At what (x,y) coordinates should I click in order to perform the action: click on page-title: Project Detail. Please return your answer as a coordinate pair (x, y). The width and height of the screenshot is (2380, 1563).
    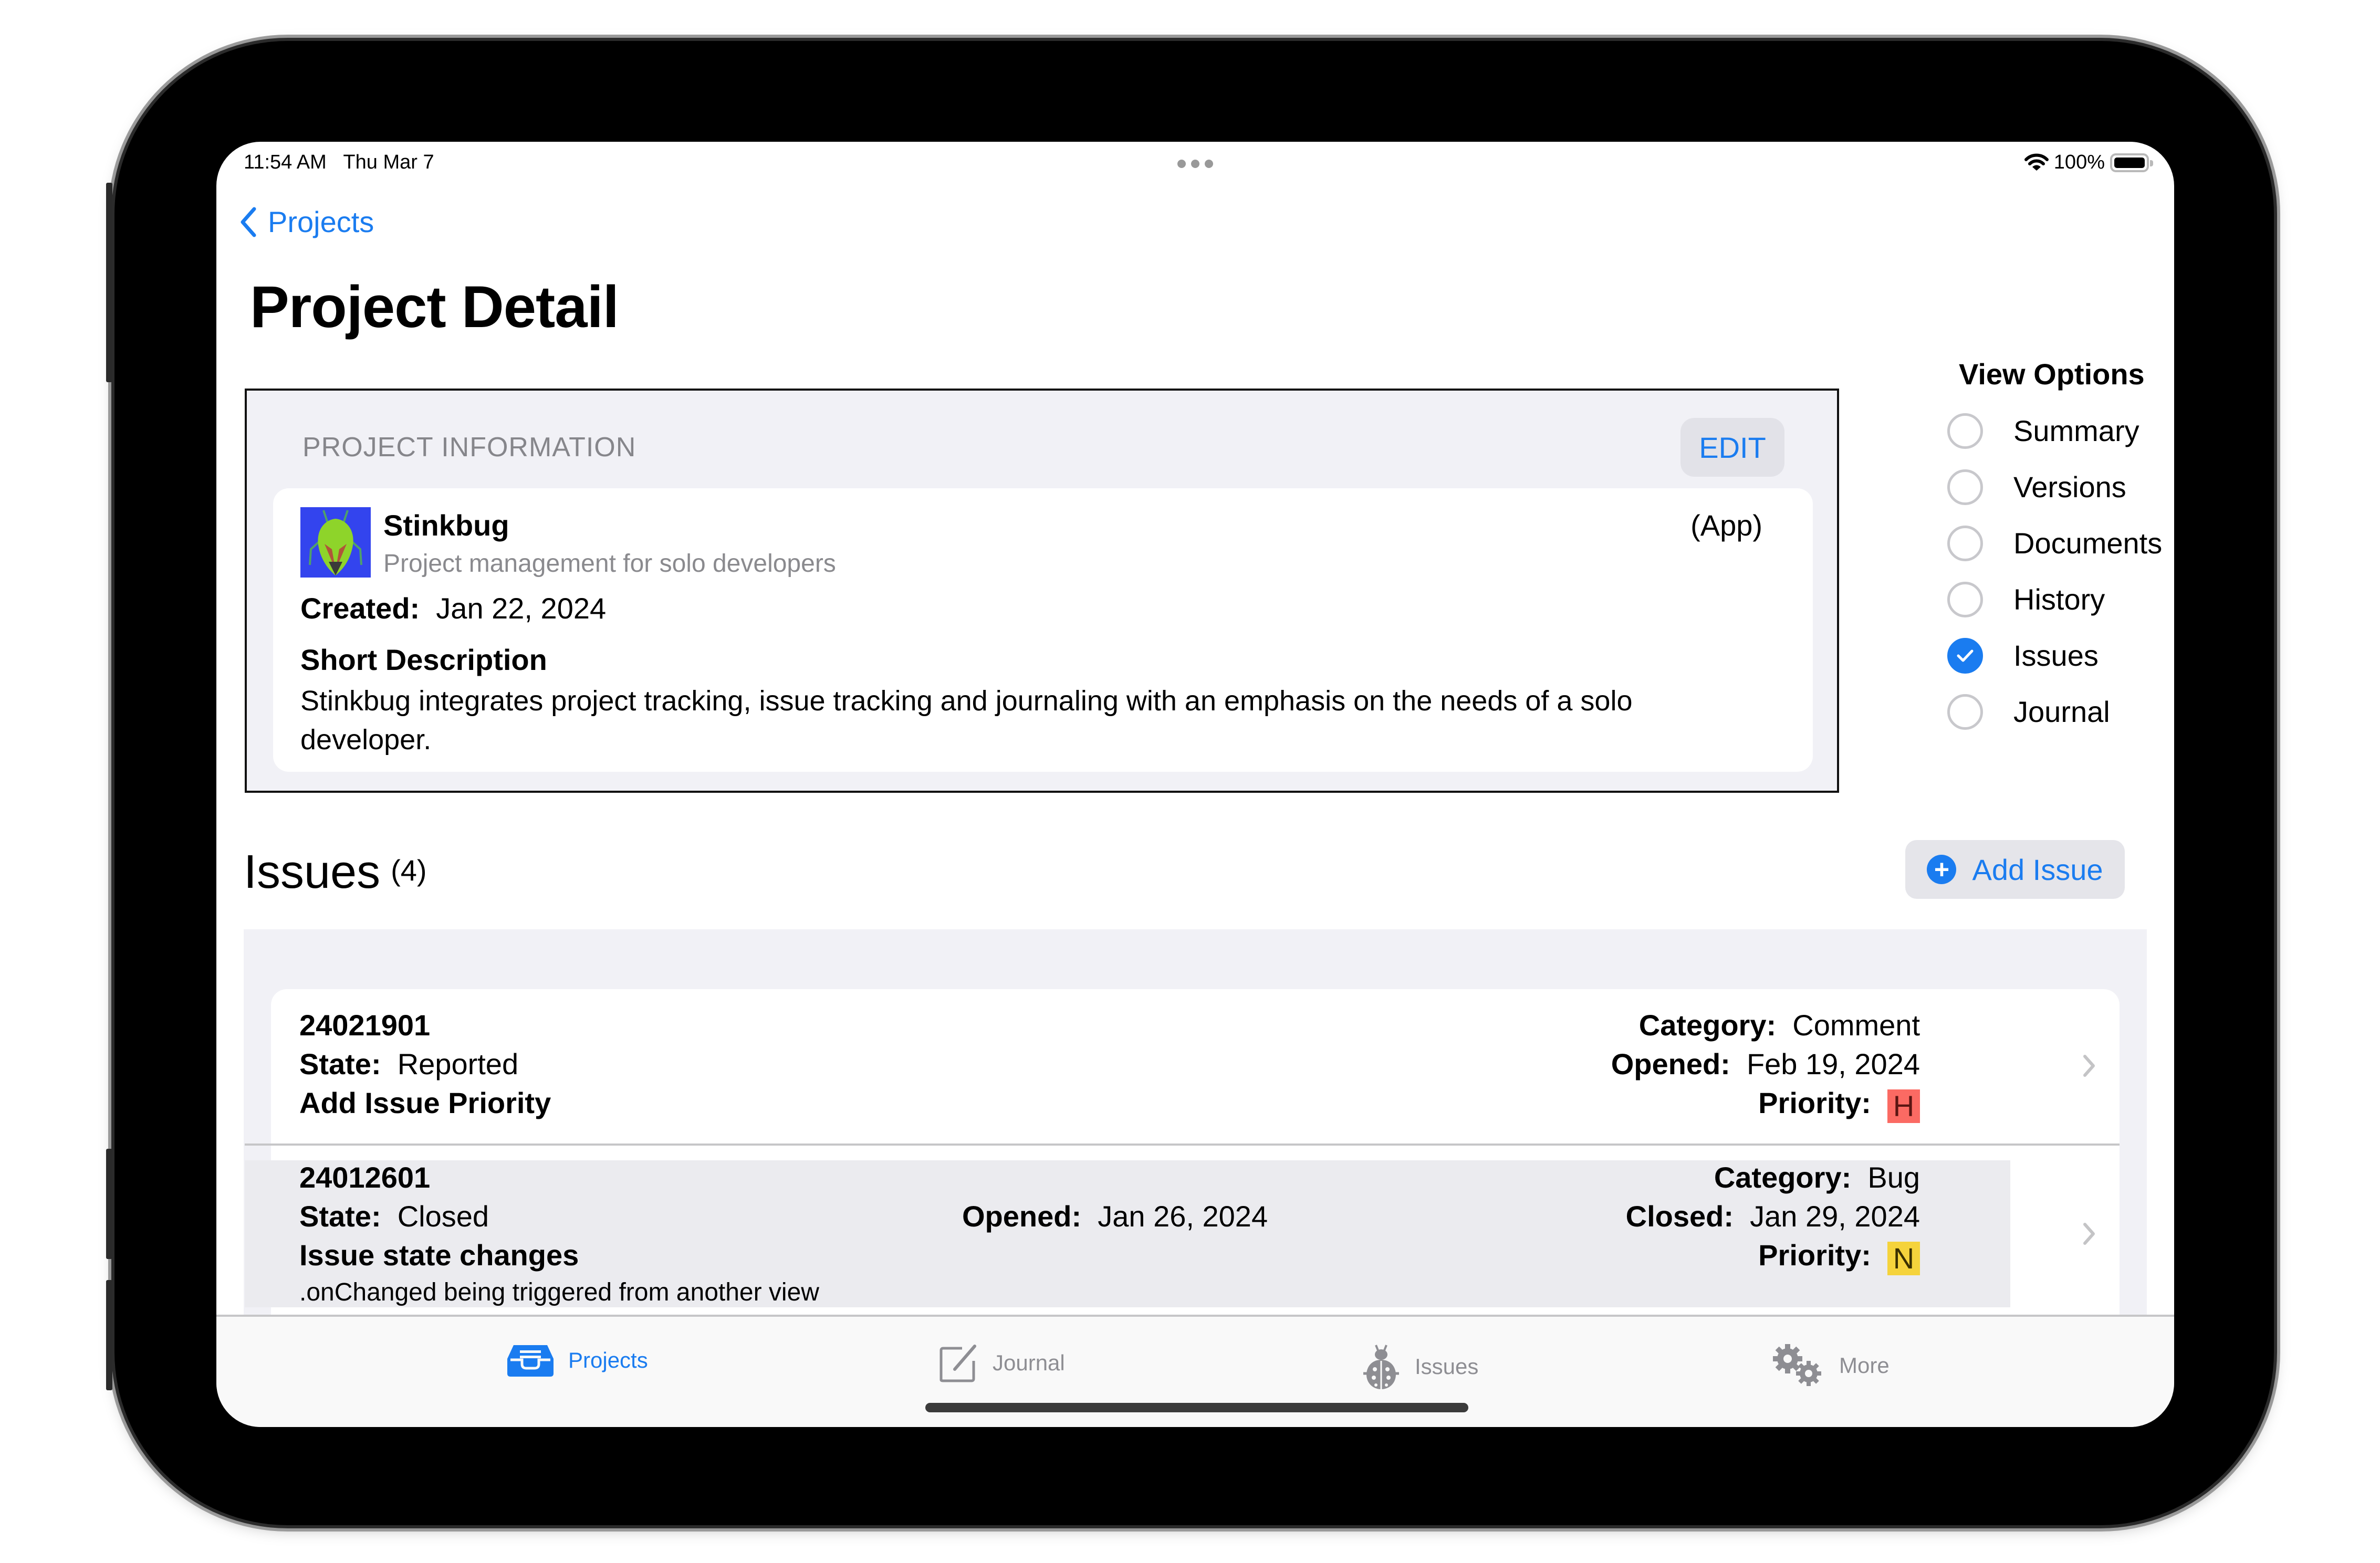
    Looking at the image, I should click on (434, 307).